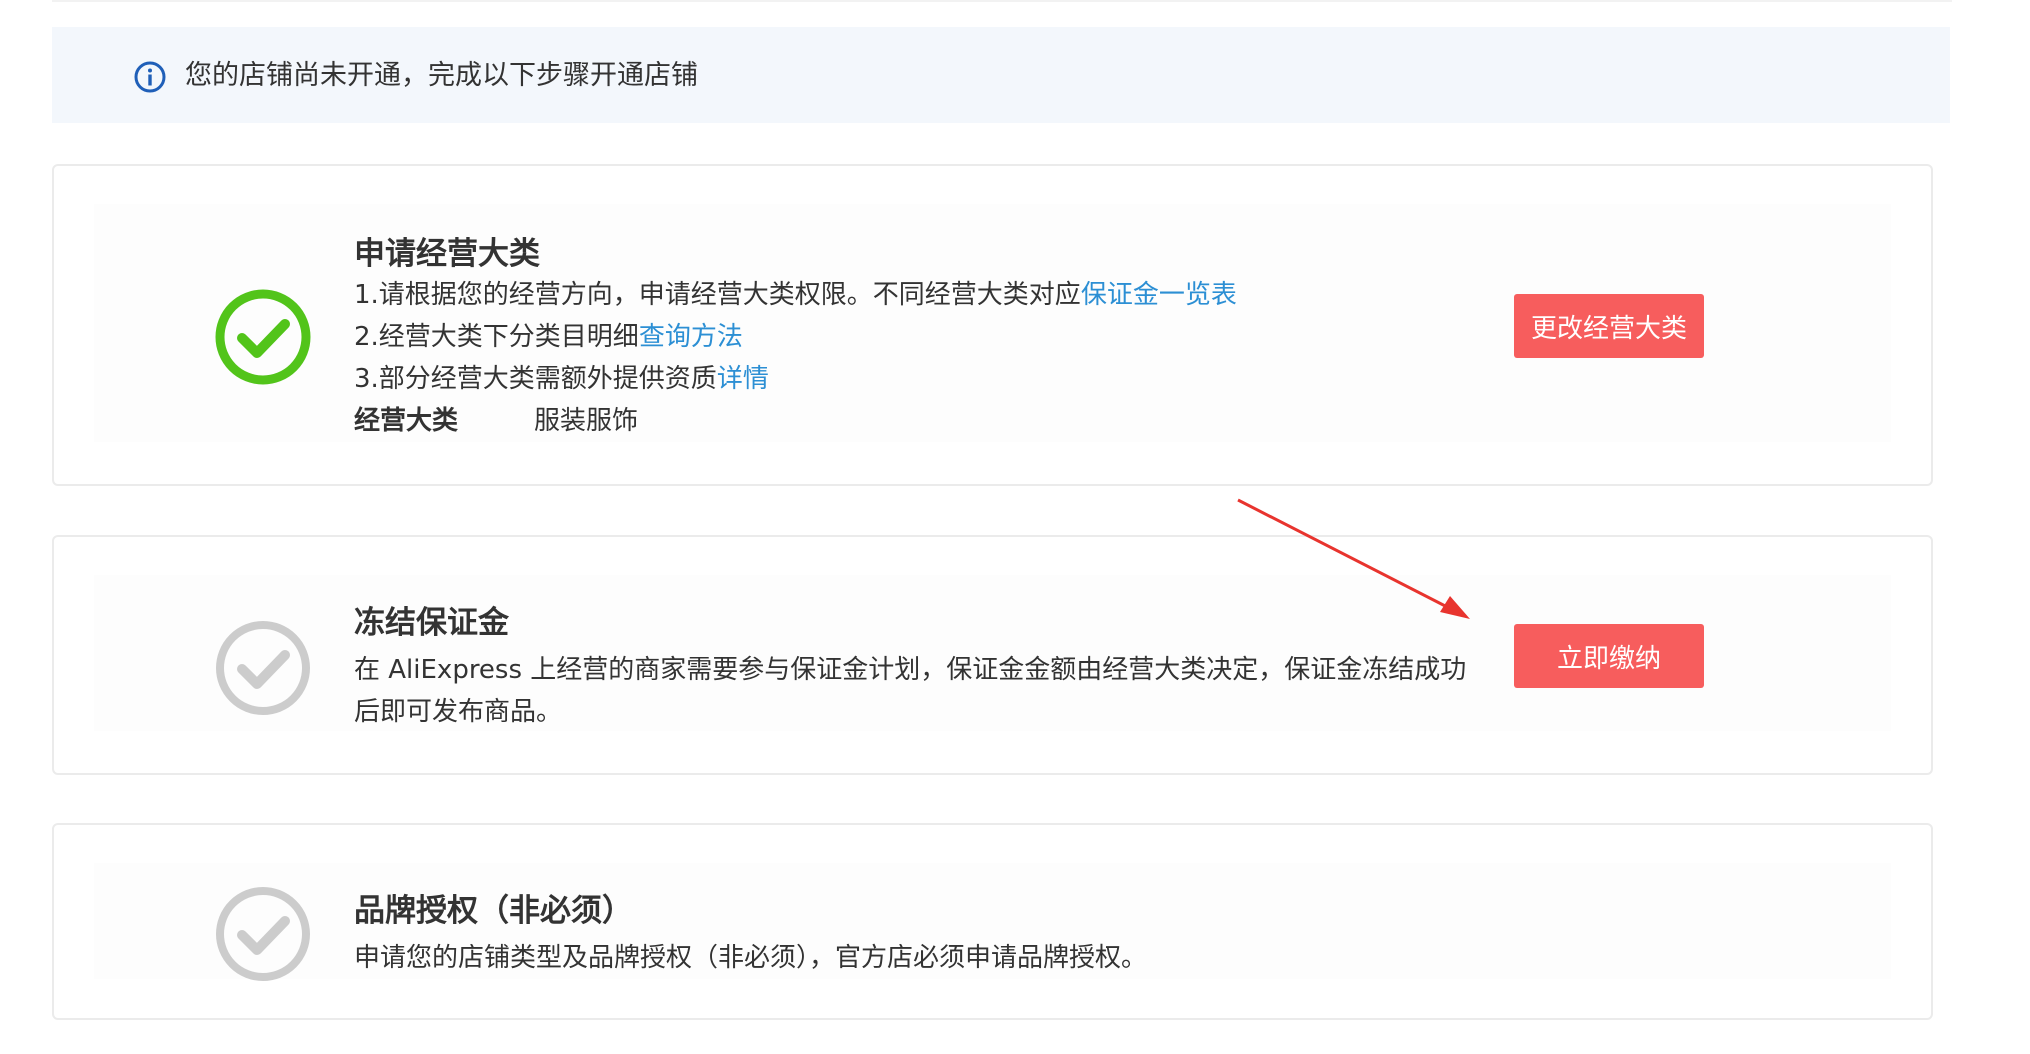 This screenshot has width=2030, height=1054. Describe the element at coordinates (1159, 295) in the screenshot. I see `deposit-list-link: 保证金一览表` at that location.